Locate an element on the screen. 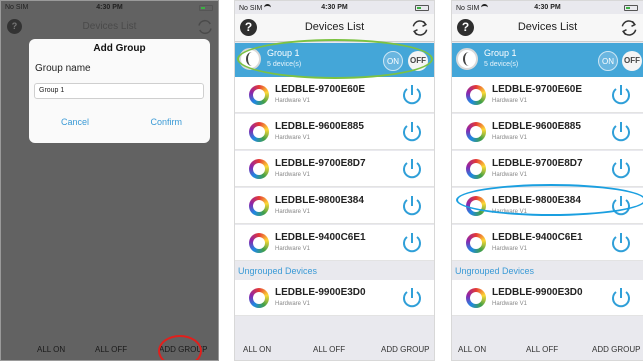 The width and height of the screenshot is (643, 361). dialog-title: Add Group is located at coordinates (119, 48).